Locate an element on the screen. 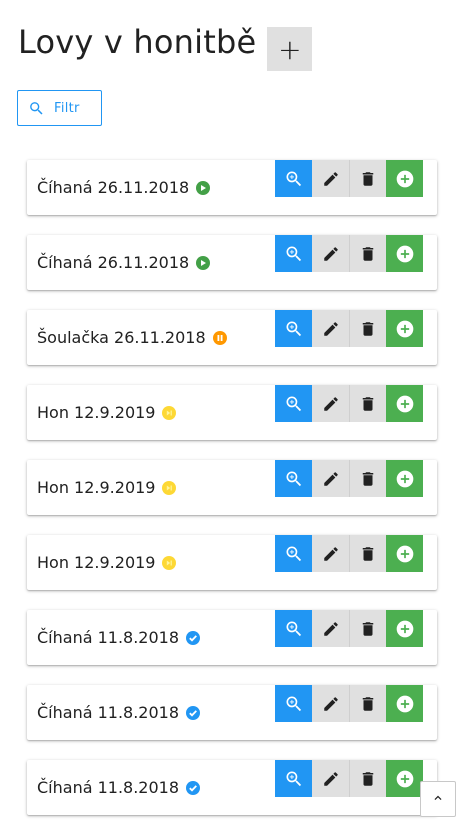 The image size is (463, 835). scroll-to-top-button is located at coordinates (438, 799).